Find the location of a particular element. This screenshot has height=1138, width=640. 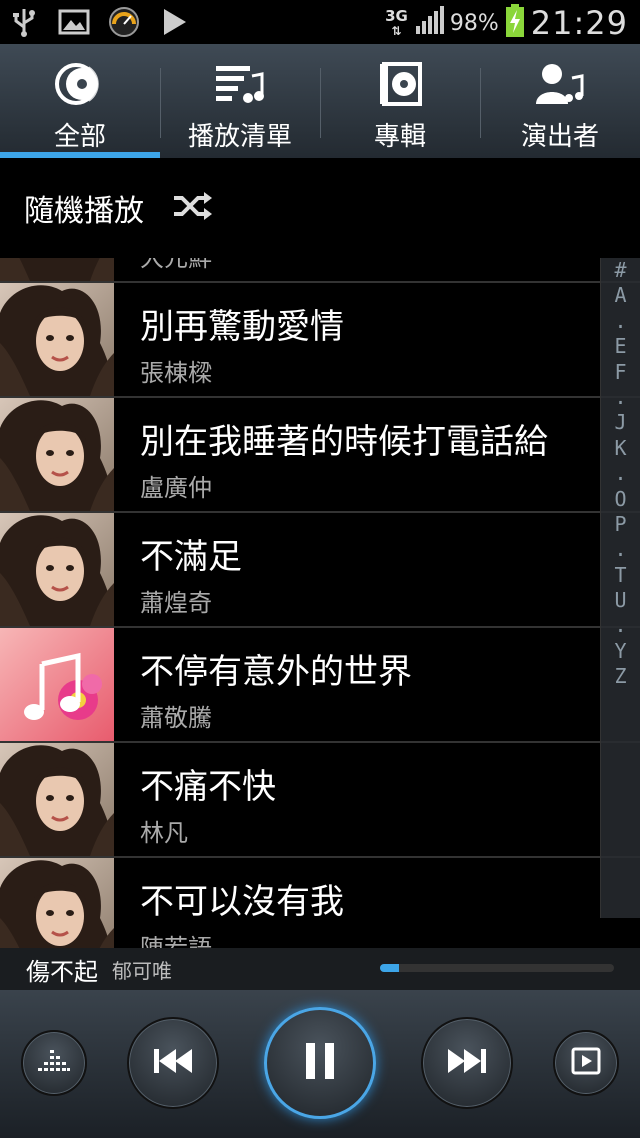

equalizer-button is located at coordinates (54, 1063).